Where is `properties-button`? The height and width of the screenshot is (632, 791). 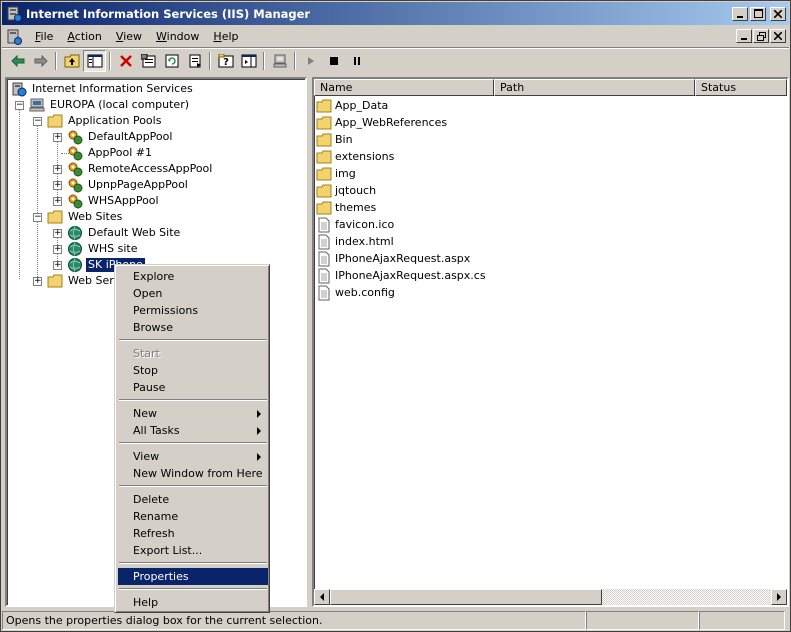 properties-button is located at coordinates (148, 61).